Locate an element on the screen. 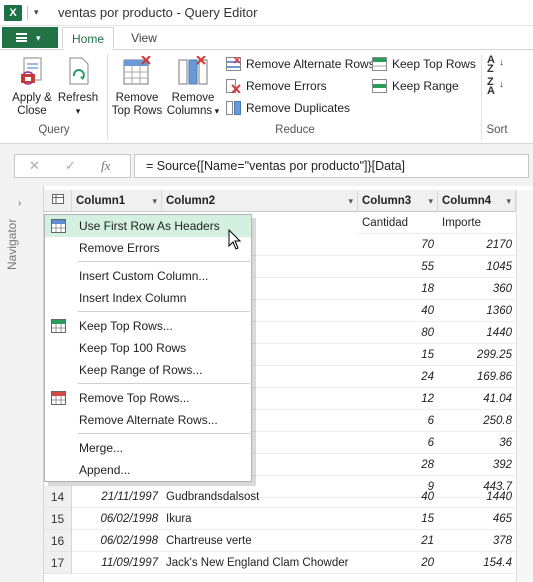  menu-item-label: Keep Top 100 Rows is located at coordinates (133, 348).